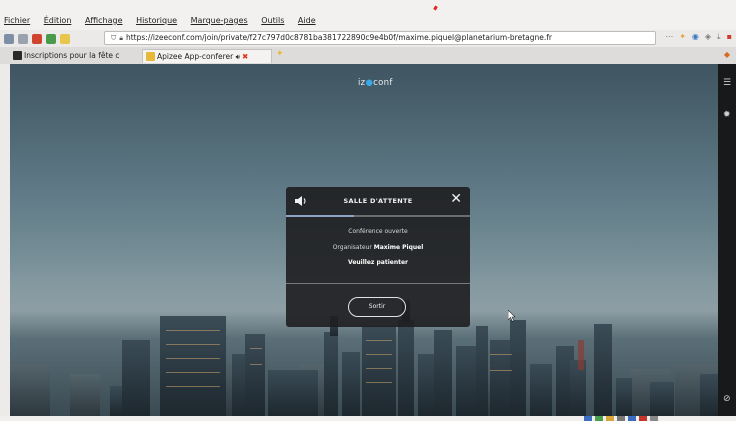 Image resolution: width=736 pixels, height=421 pixels. What do you see at coordinates (708, 37) in the screenshot?
I see `addon-icon: ◈` at bounding box center [708, 37].